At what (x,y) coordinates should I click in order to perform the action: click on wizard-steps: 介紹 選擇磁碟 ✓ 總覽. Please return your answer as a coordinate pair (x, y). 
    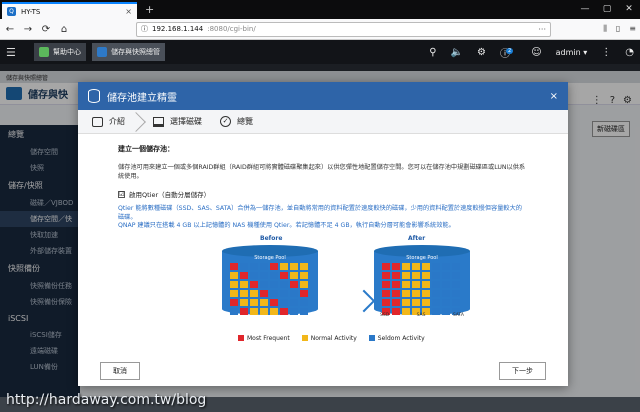
    Looking at the image, I should click on (323, 122).